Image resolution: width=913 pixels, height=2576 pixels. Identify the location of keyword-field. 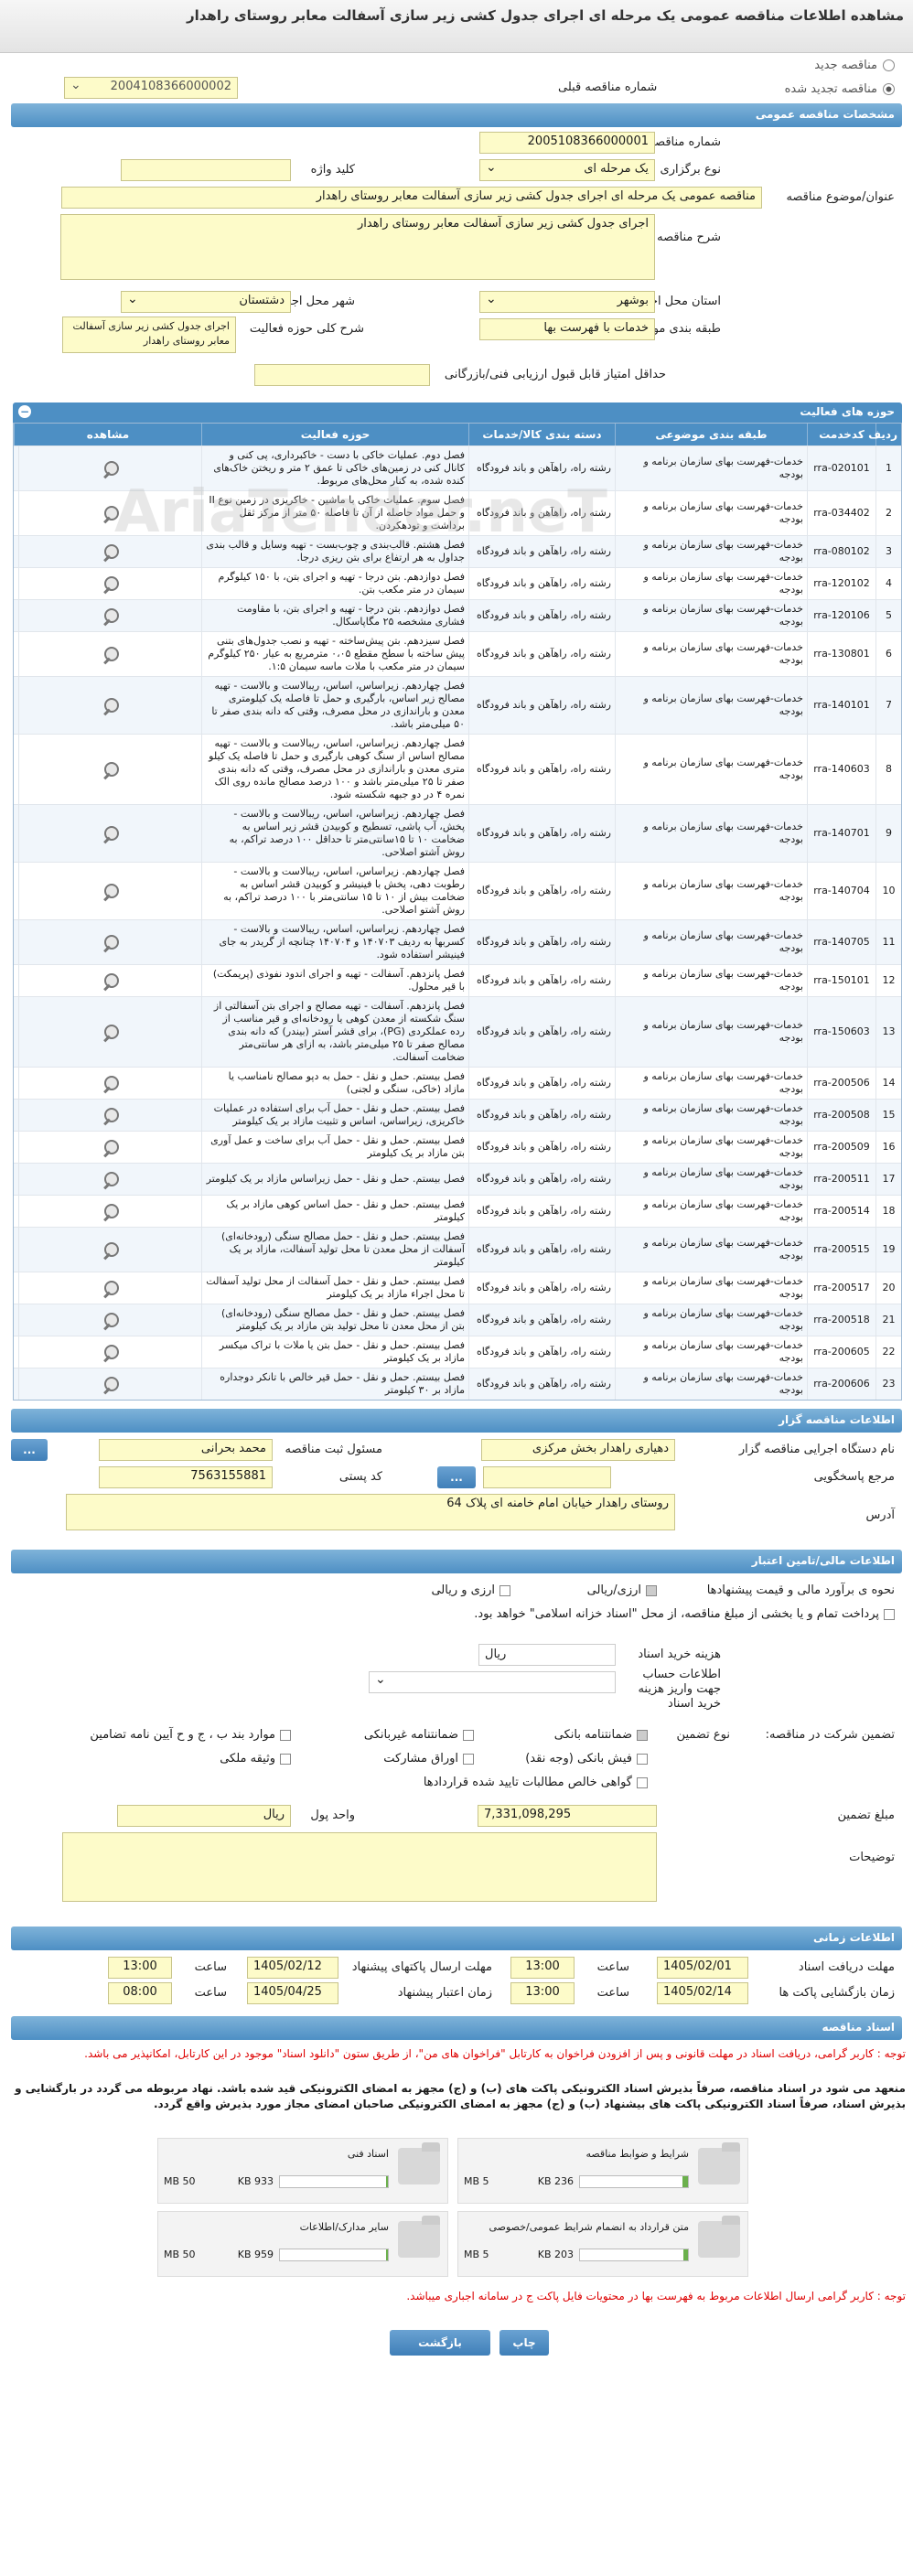
(206, 170).